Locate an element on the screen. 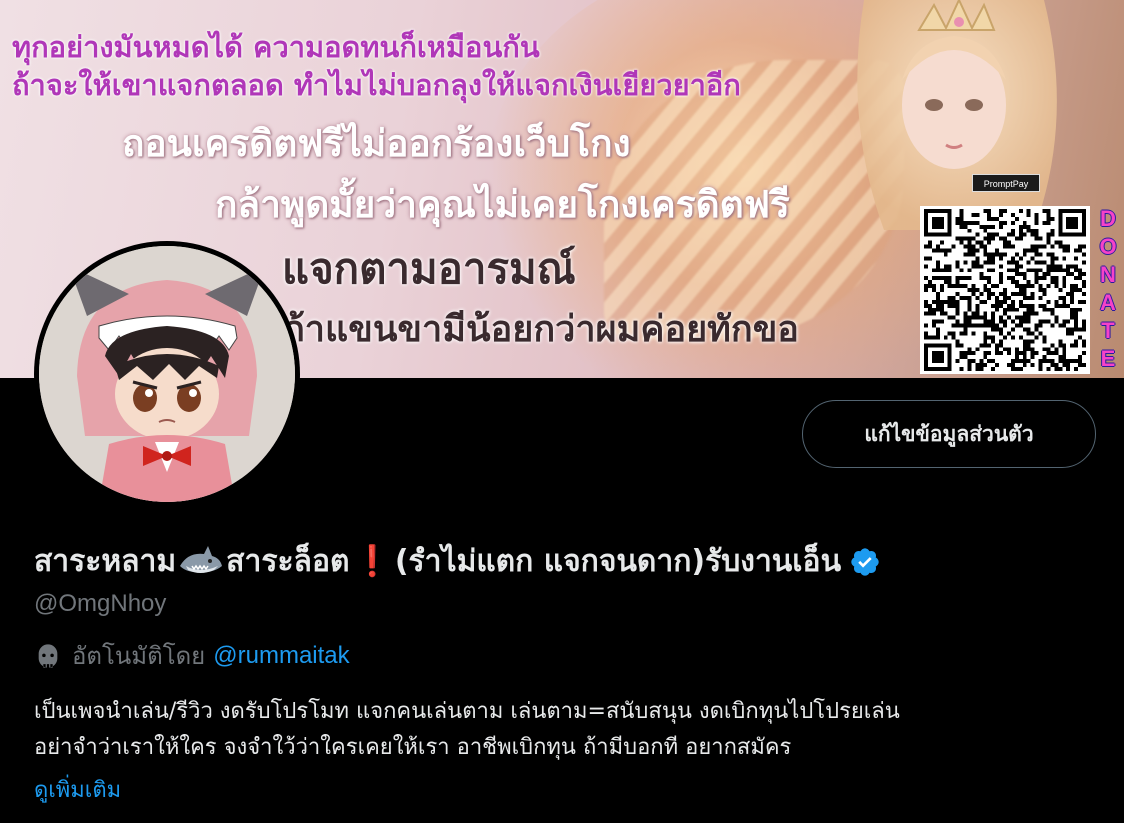  see-more-link: ดูเพิ่มเติม is located at coordinates (77, 789).